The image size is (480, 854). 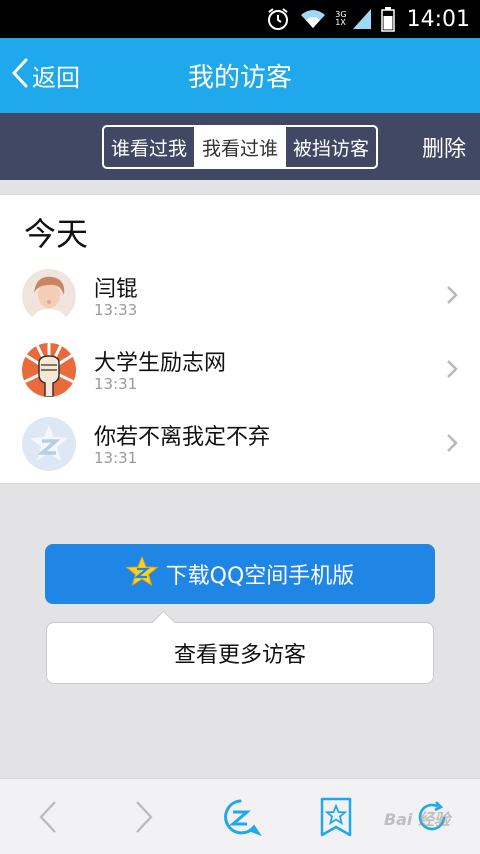 I want to click on visitor-name: 大学生励志网, so click(x=160, y=363).